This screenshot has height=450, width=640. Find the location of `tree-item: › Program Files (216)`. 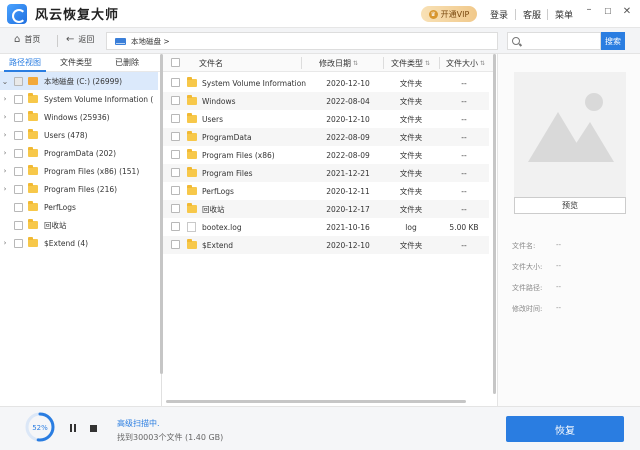

tree-item: › Program Files (216) is located at coordinates (79, 189).